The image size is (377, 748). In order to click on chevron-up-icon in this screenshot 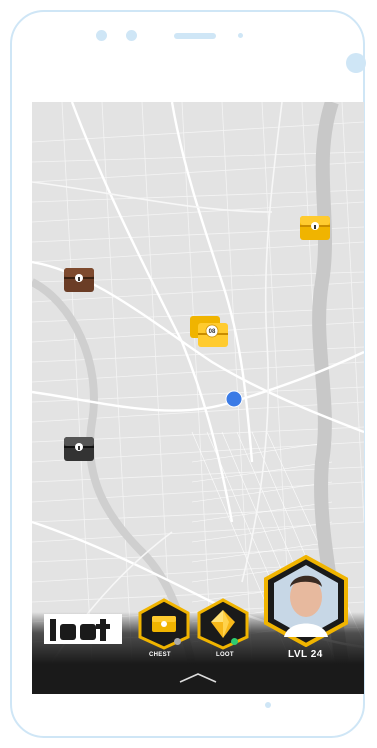, I will do `click(198, 678)`.